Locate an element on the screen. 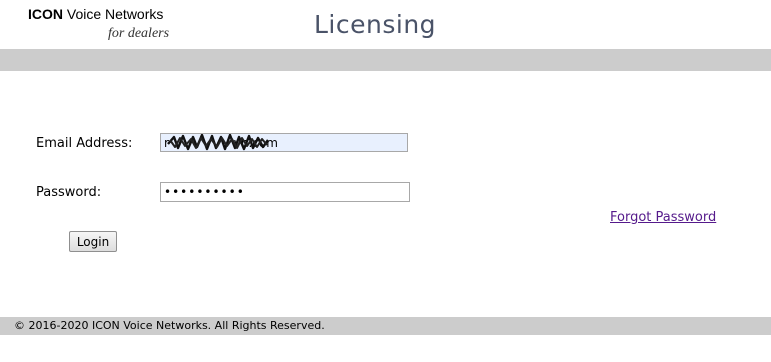  logo-brand: ICON is located at coordinates (45, 14).